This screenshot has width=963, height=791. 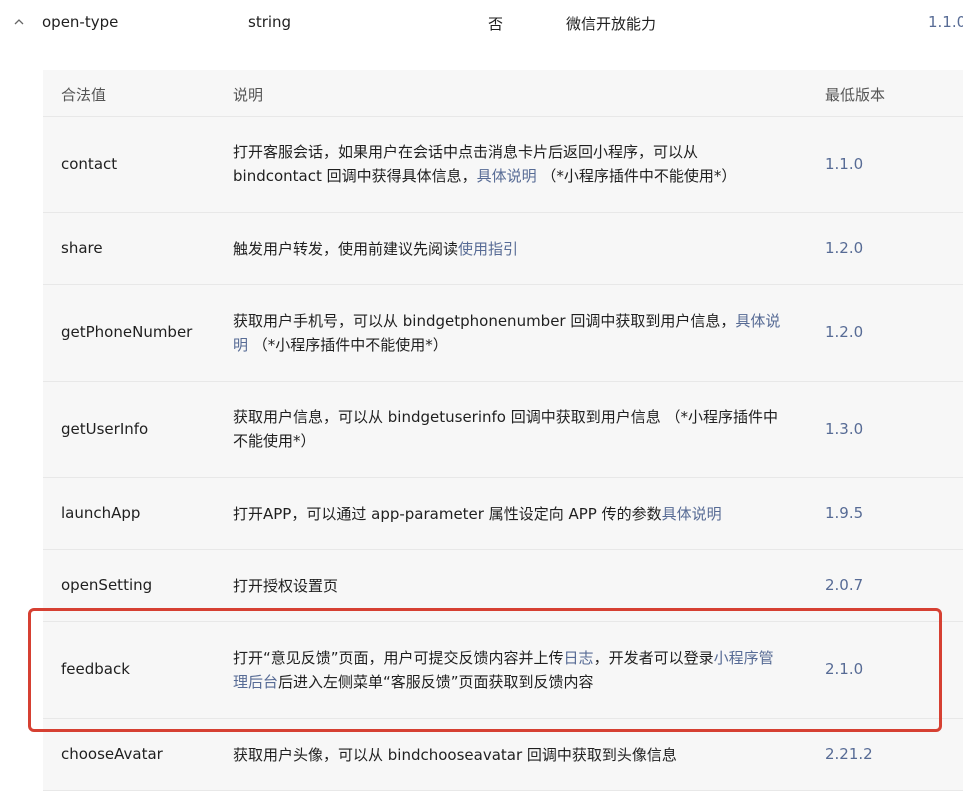 I want to click on row-version: 1.3.0, so click(x=844, y=429).